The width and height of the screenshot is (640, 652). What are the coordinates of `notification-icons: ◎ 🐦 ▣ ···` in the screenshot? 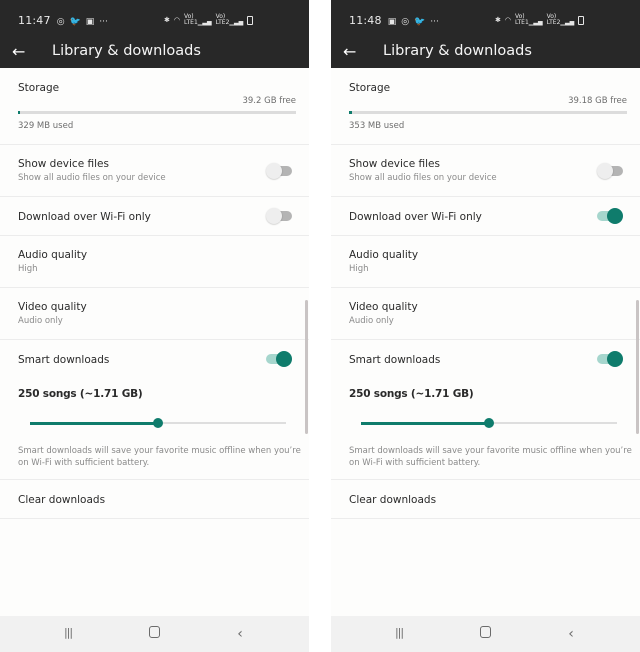 It's located at (85, 20).